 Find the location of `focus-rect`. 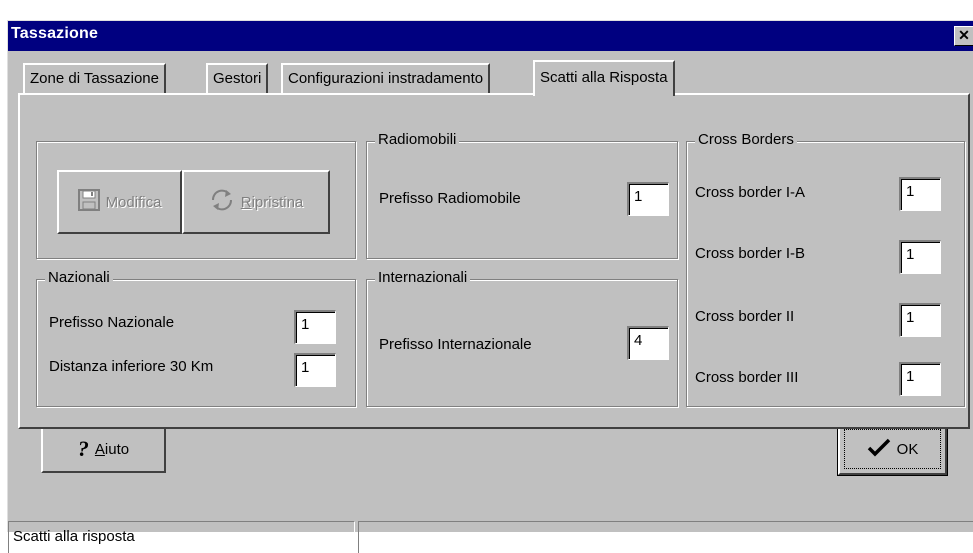

focus-rect is located at coordinates (892, 449).